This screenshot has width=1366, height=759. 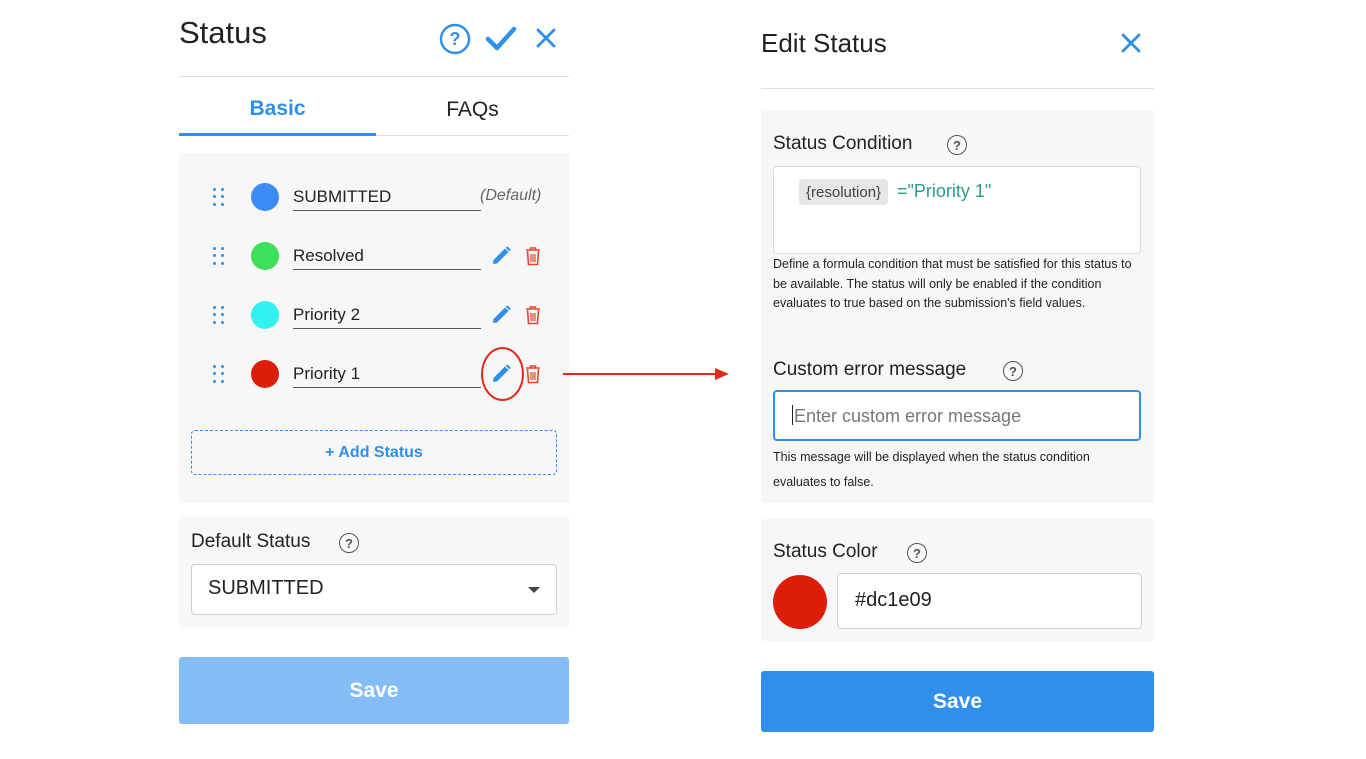 What do you see at coordinates (251, 541) in the screenshot?
I see `default-status-label: Default Status` at bounding box center [251, 541].